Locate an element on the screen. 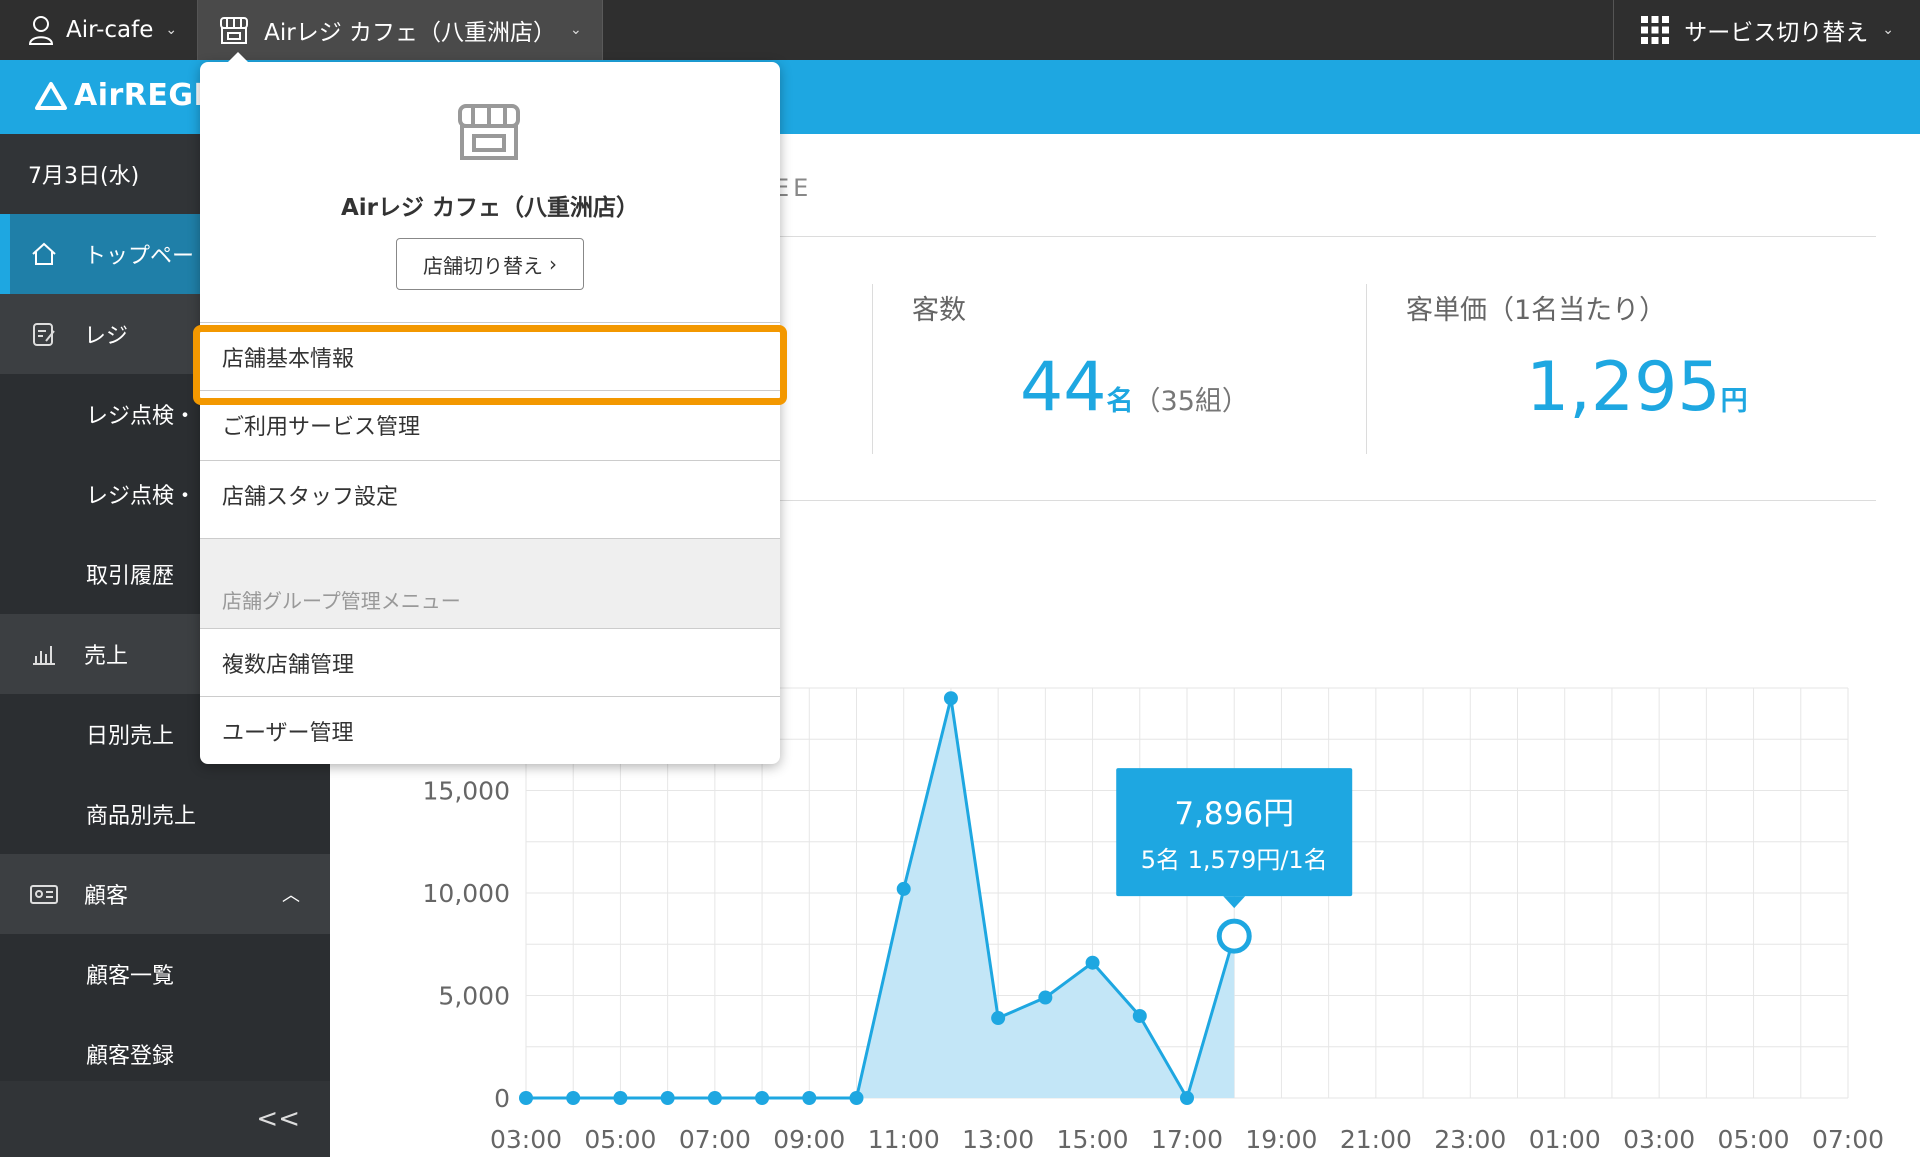 The width and height of the screenshot is (1920, 1157). menu-item-service-management: ご利用サービス管理 is located at coordinates (490, 424).